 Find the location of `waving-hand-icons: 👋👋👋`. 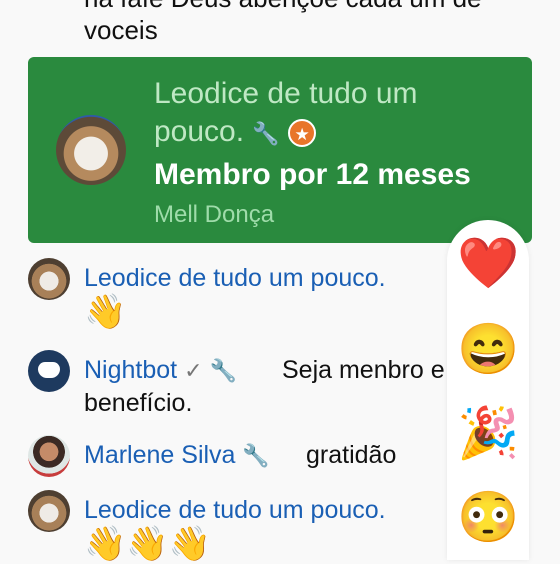

waving-hand-icons: 👋👋👋 is located at coordinates (148, 544).